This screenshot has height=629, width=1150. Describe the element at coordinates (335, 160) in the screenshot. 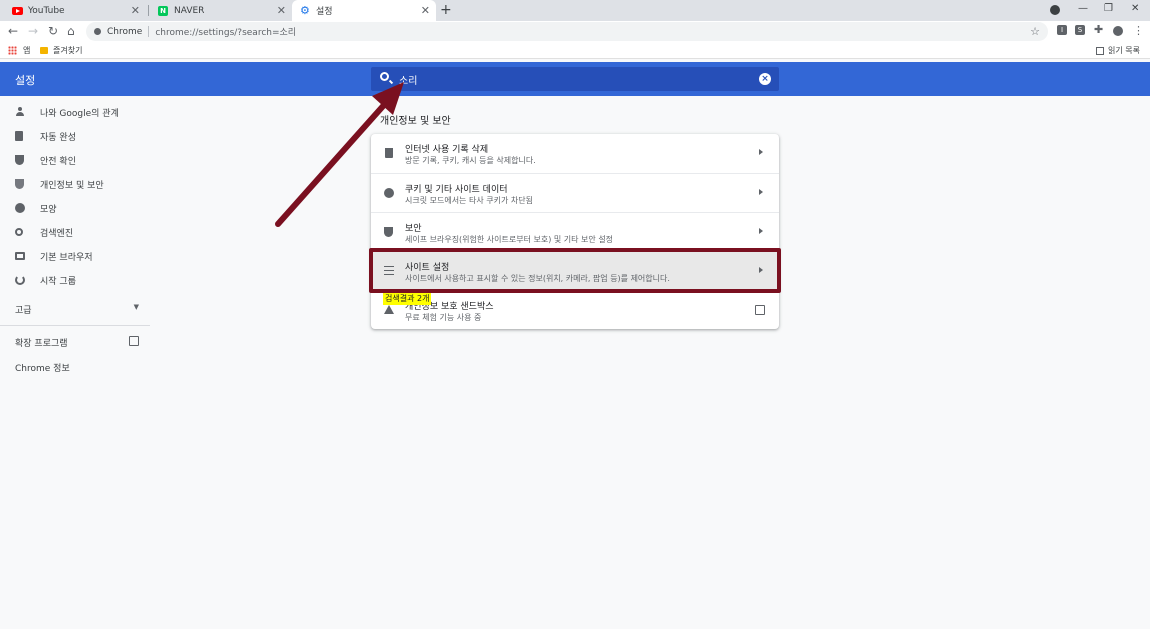

I see `arrow-shaft` at that location.